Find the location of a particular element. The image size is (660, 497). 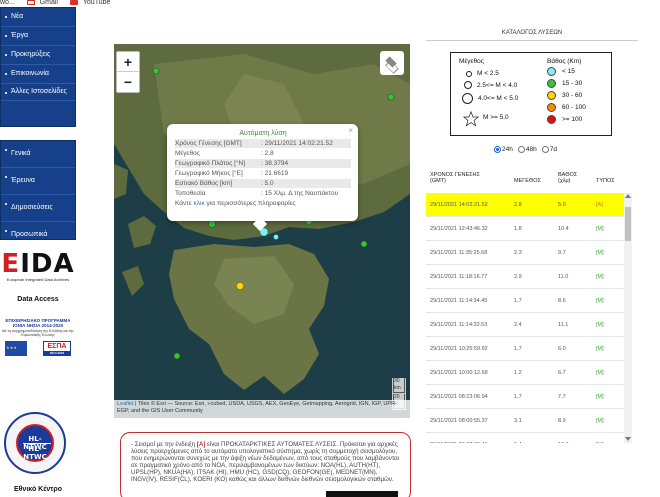

popup-row: Μέγεθος: 2.8 is located at coordinates (263, 154).